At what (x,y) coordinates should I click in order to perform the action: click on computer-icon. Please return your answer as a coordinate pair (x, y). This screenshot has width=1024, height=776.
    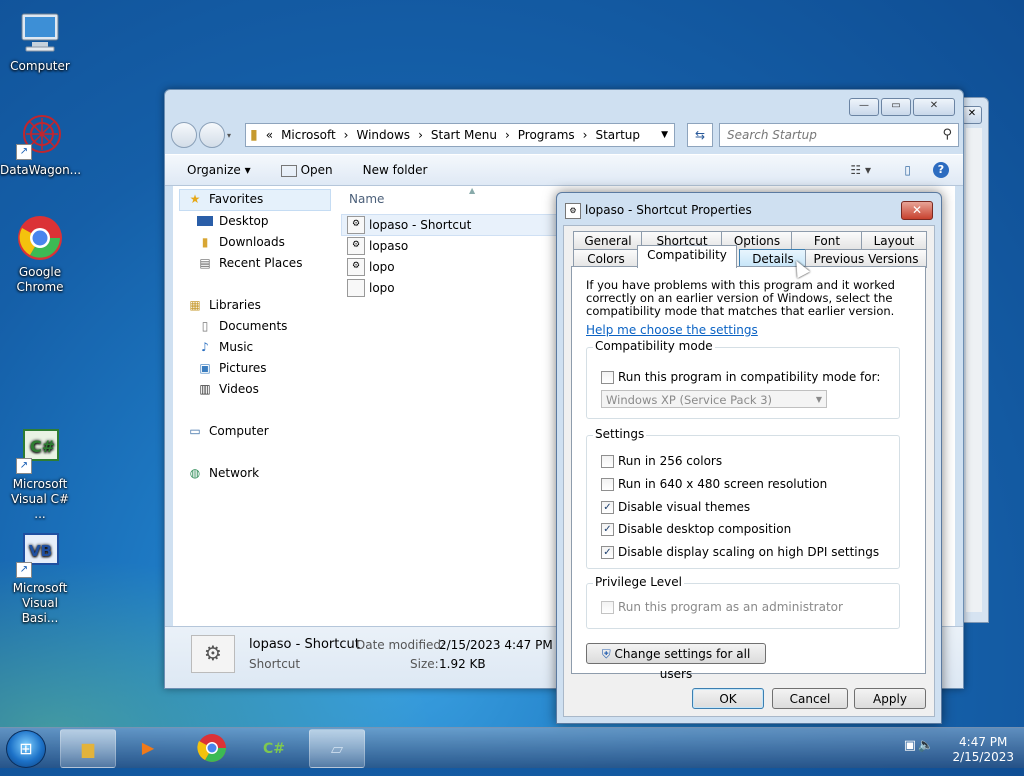
    Looking at the image, I should click on (40, 32).